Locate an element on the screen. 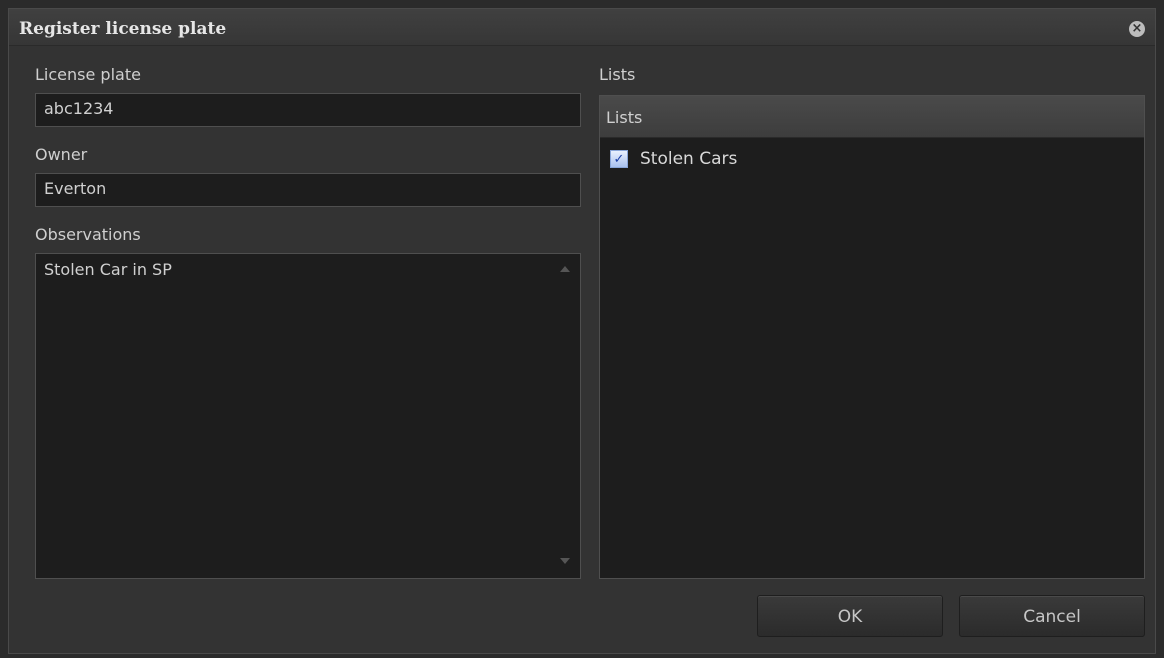 The height and width of the screenshot is (658, 1164). owner-input: Everton is located at coordinates (308, 190).